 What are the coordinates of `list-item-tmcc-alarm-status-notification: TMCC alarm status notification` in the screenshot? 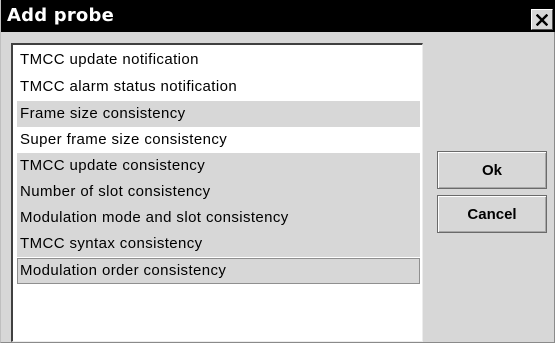 It's located at (218, 87).